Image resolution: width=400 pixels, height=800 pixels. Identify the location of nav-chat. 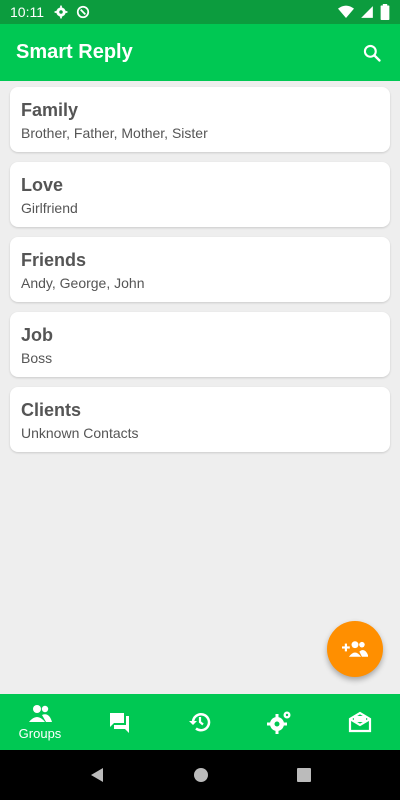
(120, 722).